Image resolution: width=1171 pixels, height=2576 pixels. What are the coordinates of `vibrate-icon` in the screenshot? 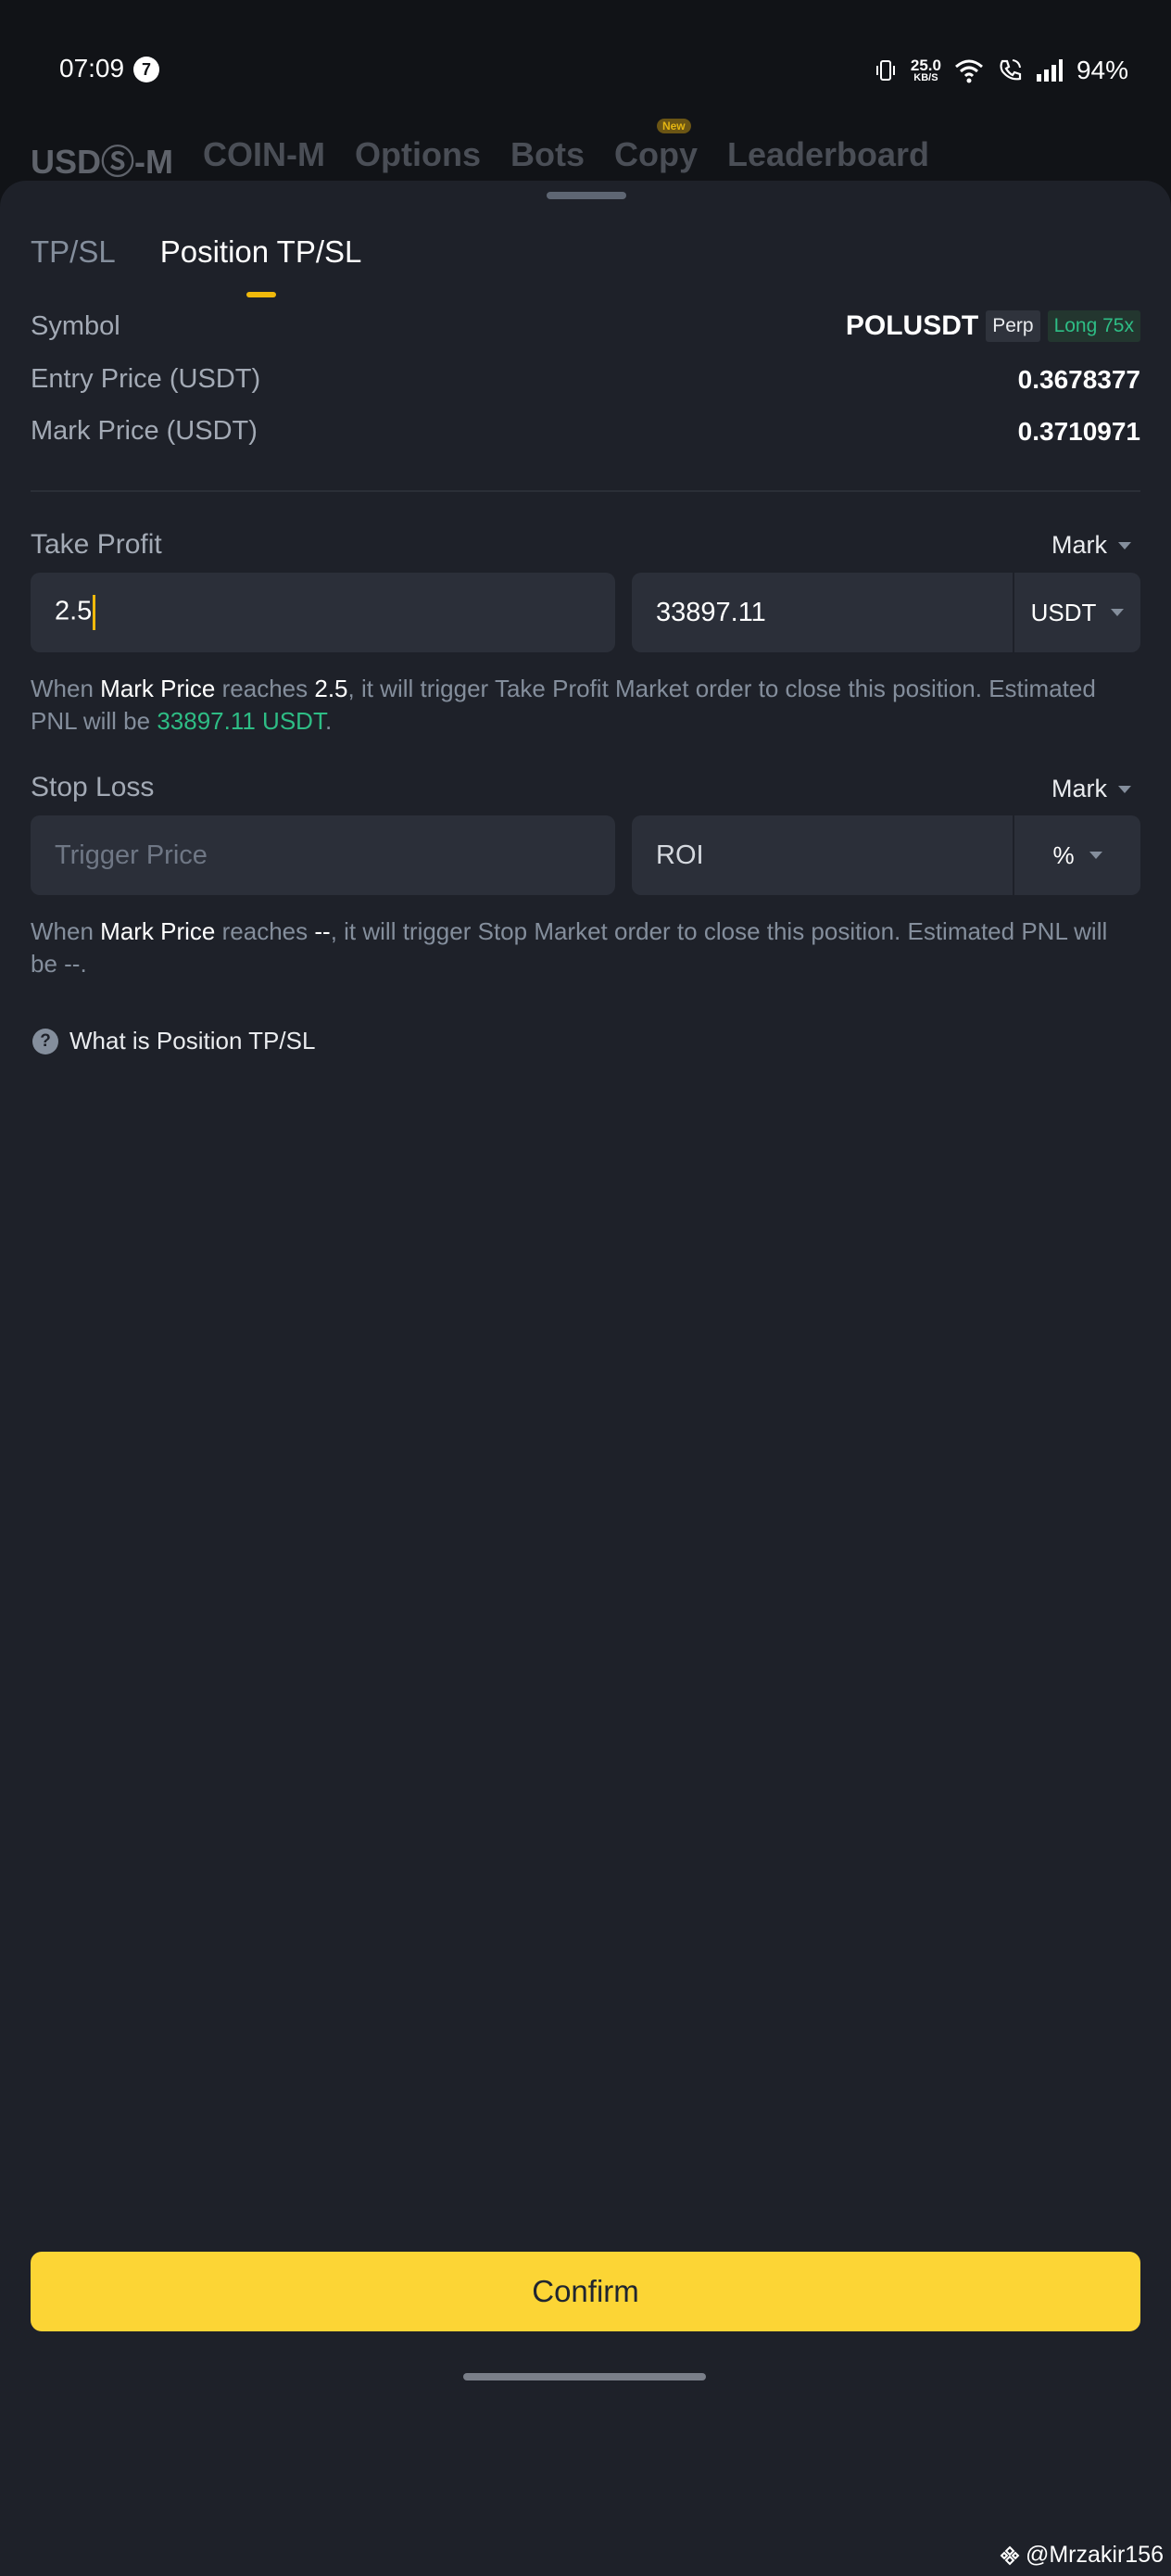 It's located at (885, 70).